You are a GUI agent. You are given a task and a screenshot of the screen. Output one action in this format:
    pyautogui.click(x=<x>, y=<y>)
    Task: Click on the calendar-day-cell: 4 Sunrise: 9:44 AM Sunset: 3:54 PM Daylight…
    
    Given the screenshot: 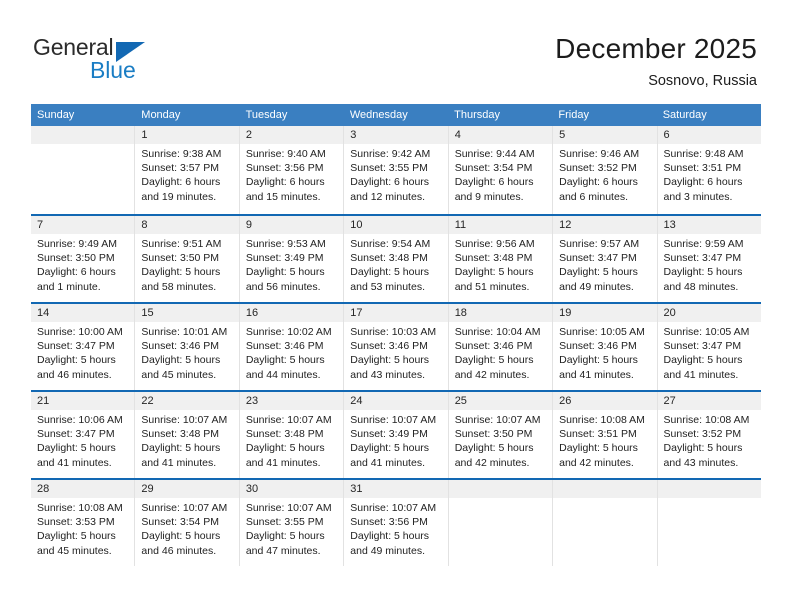 What is the action you would take?
    pyautogui.click(x=500, y=170)
    